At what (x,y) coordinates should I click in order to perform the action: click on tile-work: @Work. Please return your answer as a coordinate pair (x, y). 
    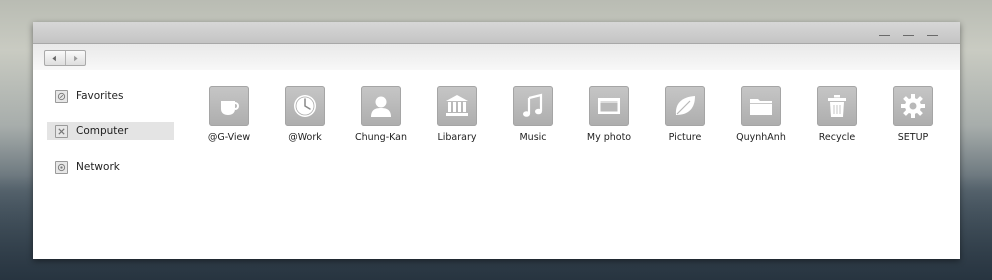
    Looking at the image, I should click on (305, 114).